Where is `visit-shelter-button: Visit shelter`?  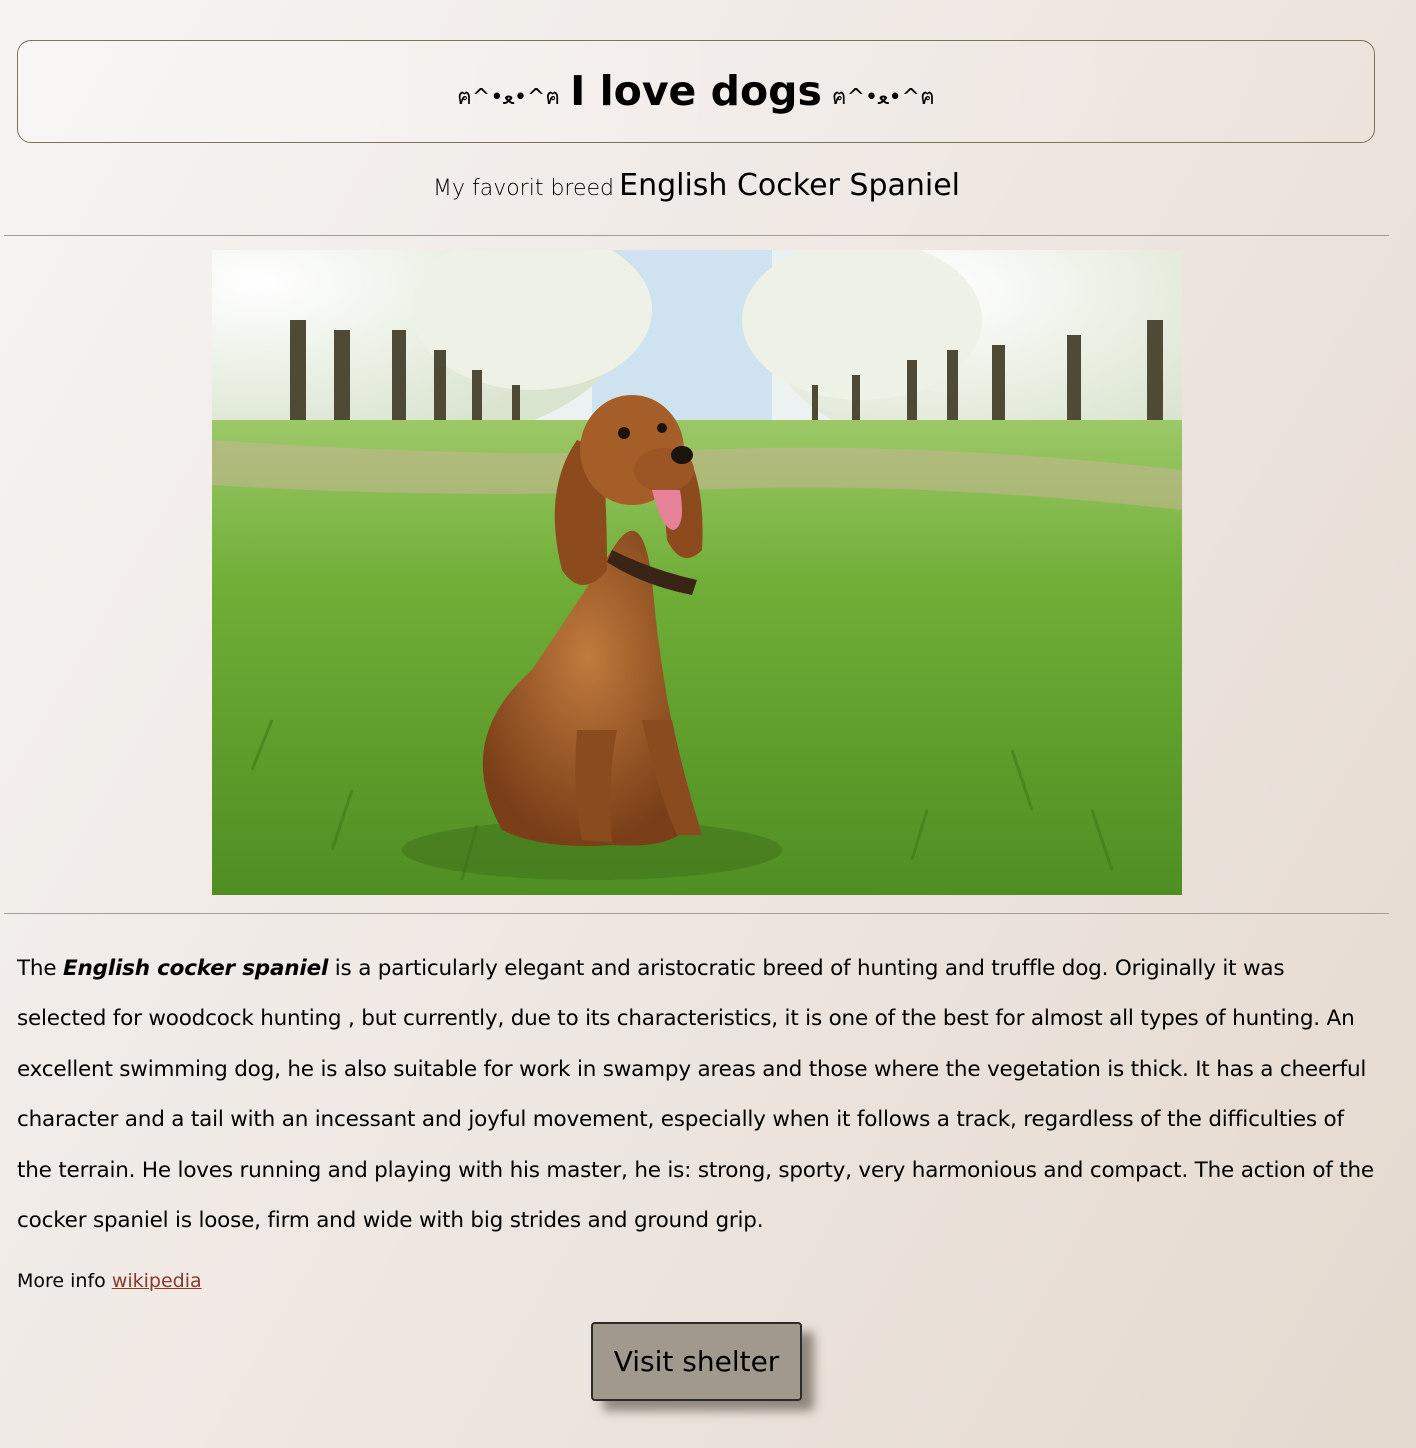 visit-shelter-button: Visit shelter is located at coordinates (696, 1361).